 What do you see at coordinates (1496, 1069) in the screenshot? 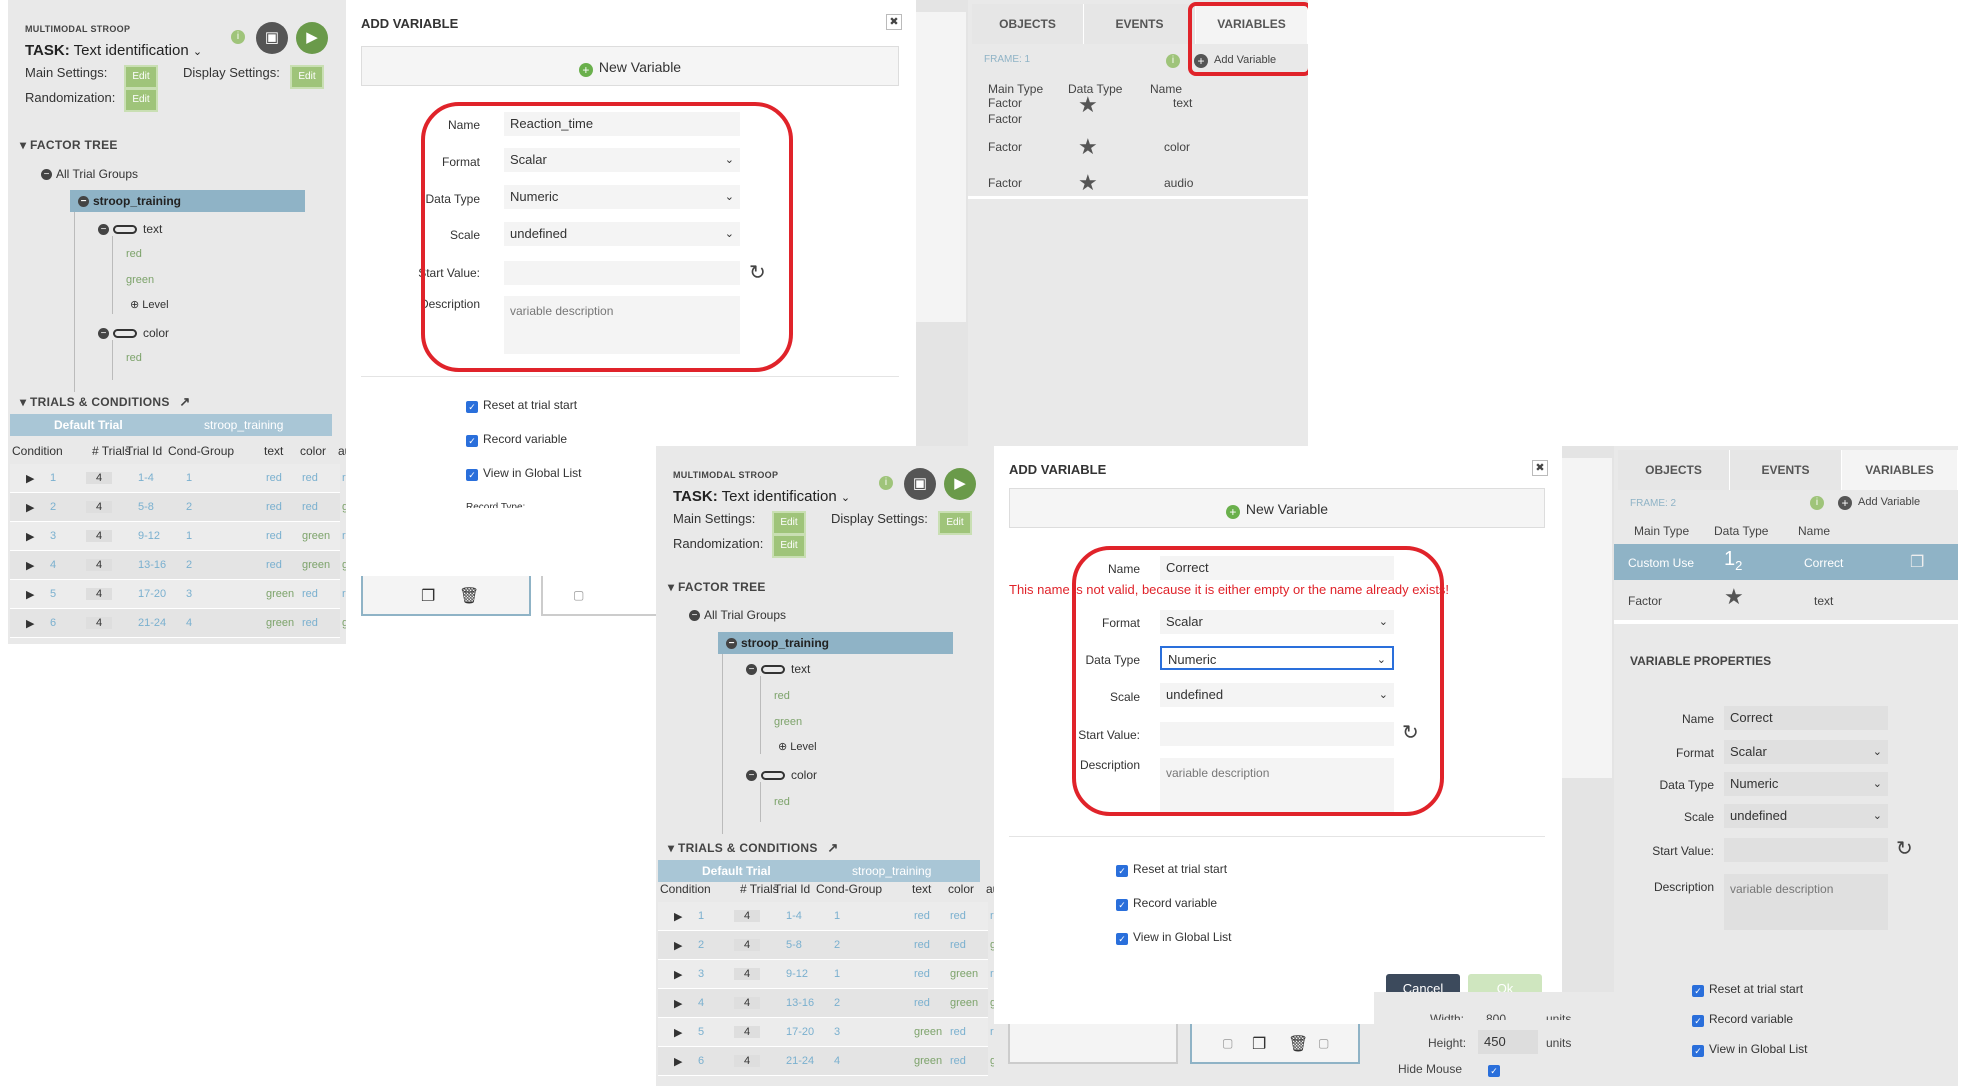
I see `hide-mouse-checkbox: ✓` at bounding box center [1496, 1069].